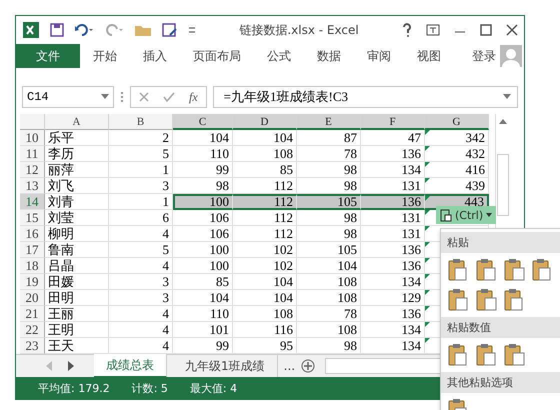 This screenshot has width=560, height=410. I want to click on close-icon, so click(512, 30).